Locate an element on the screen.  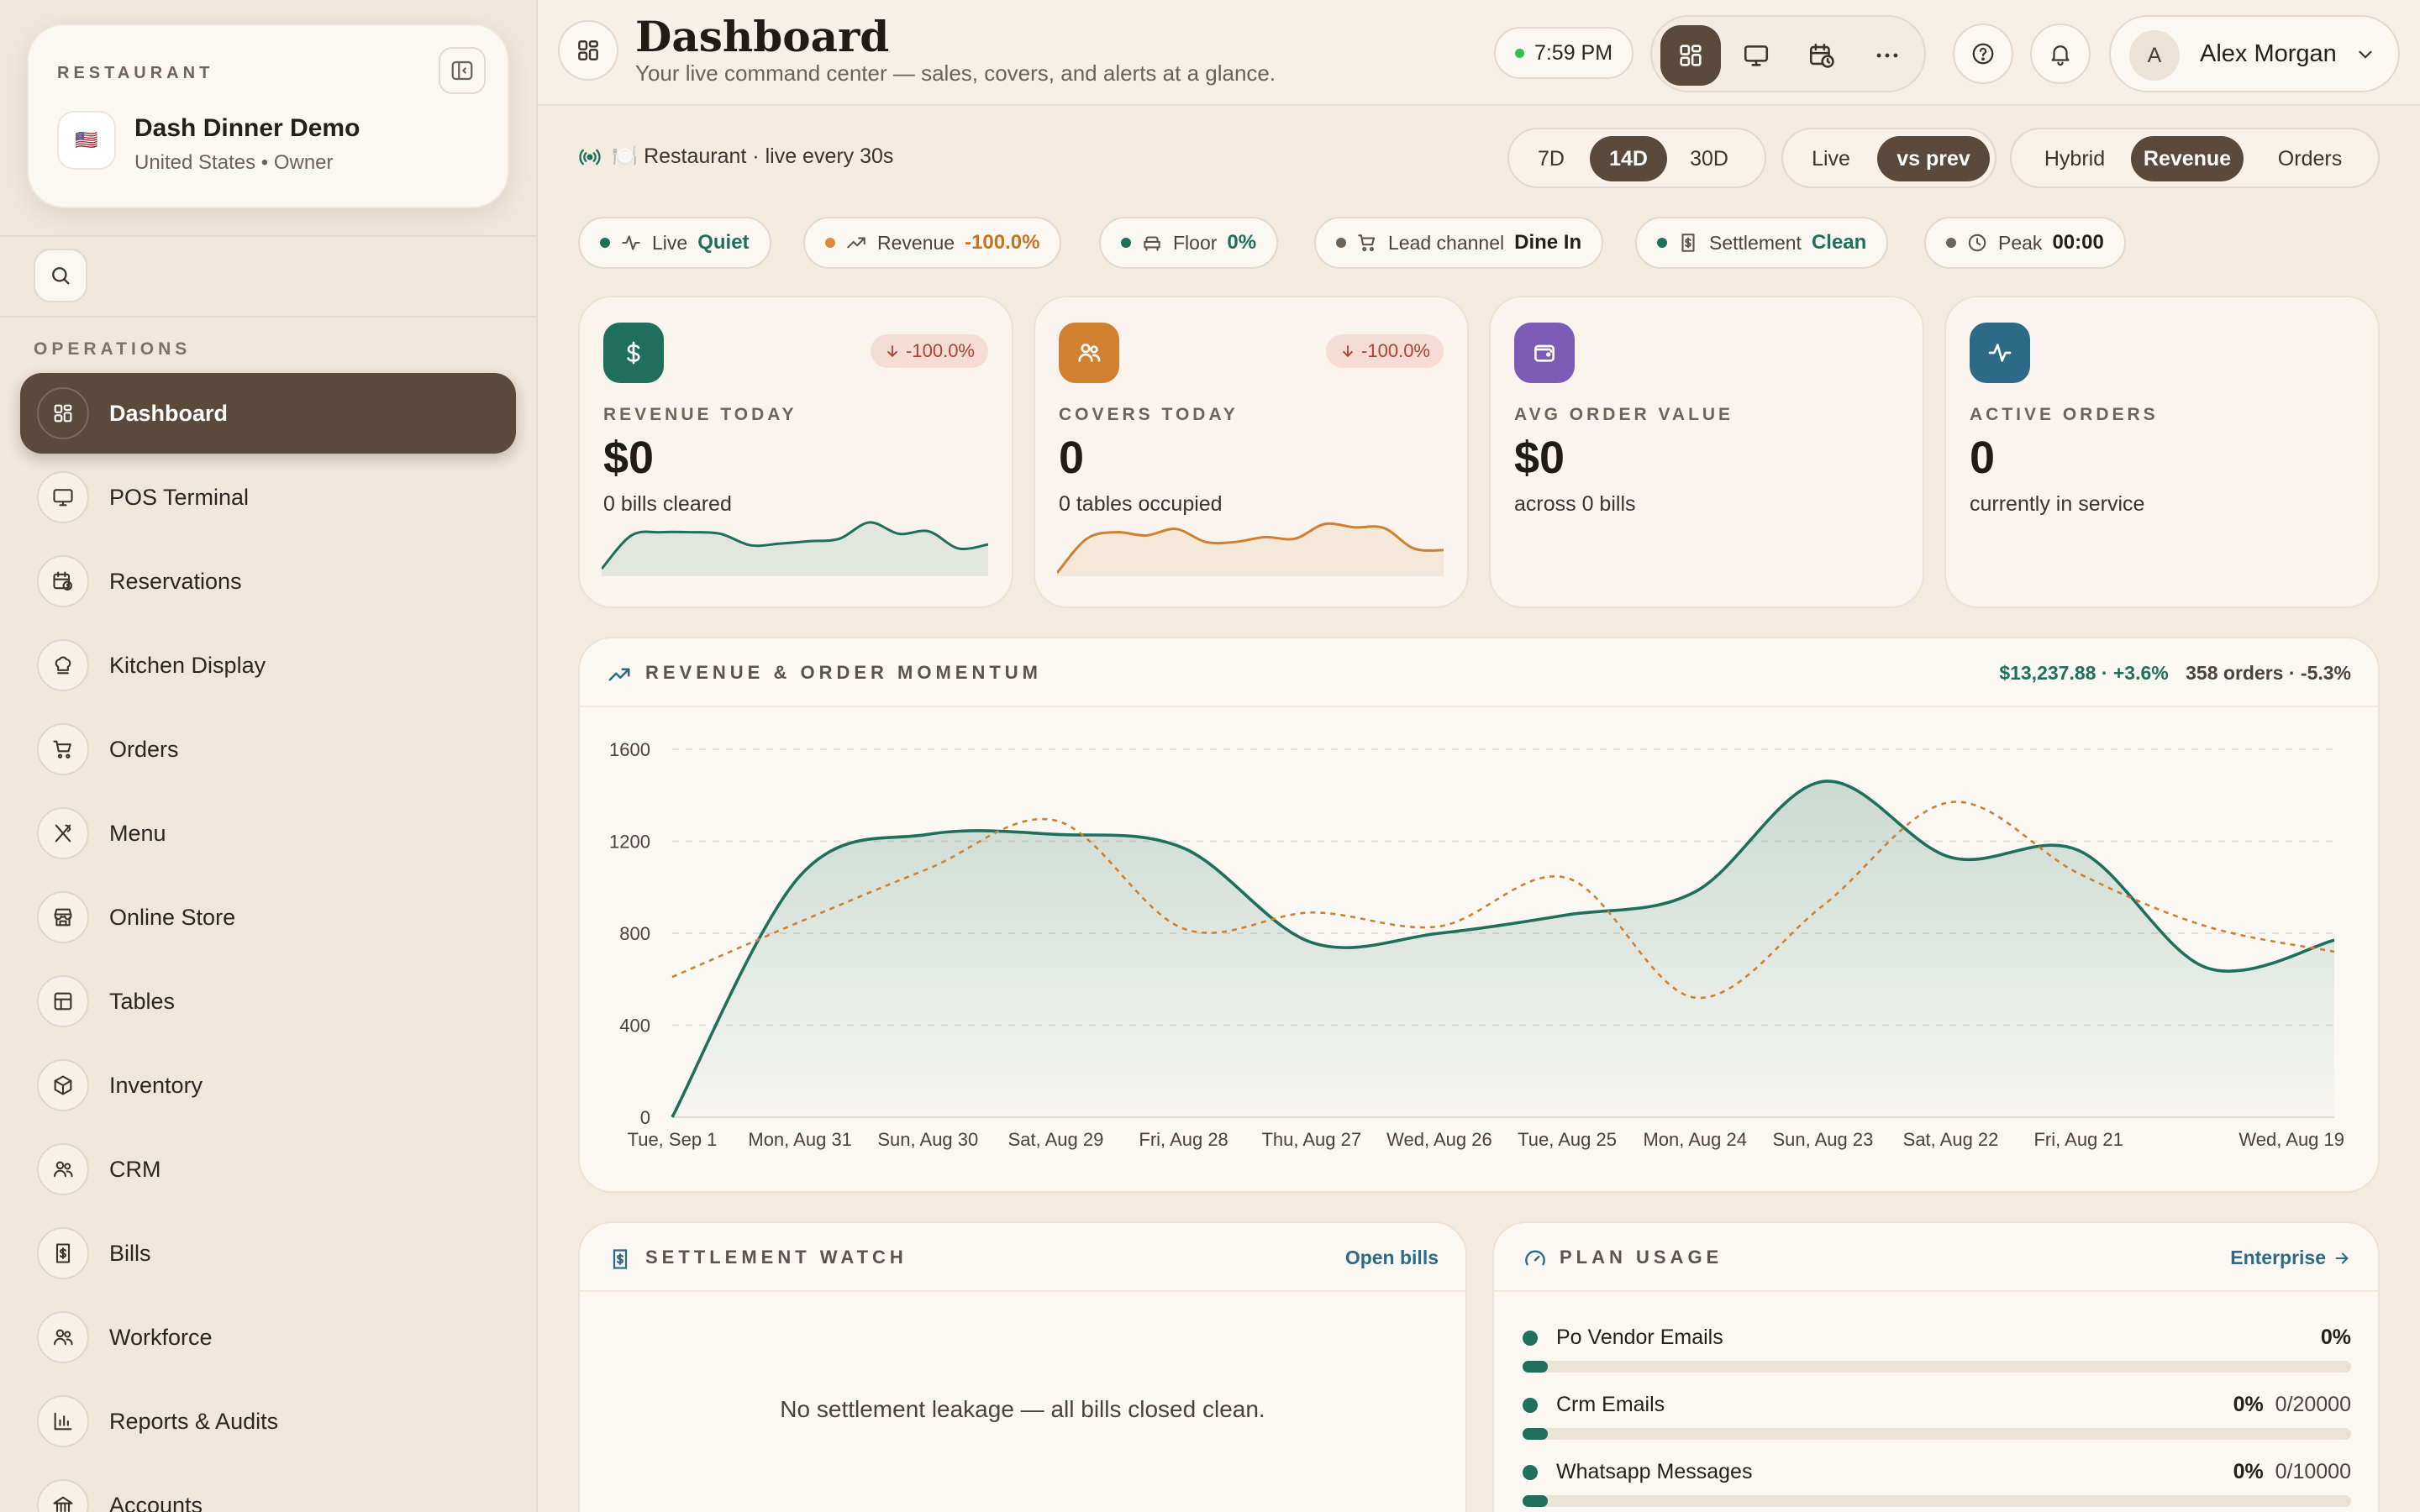
help-button is located at coordinates (1983, 54).